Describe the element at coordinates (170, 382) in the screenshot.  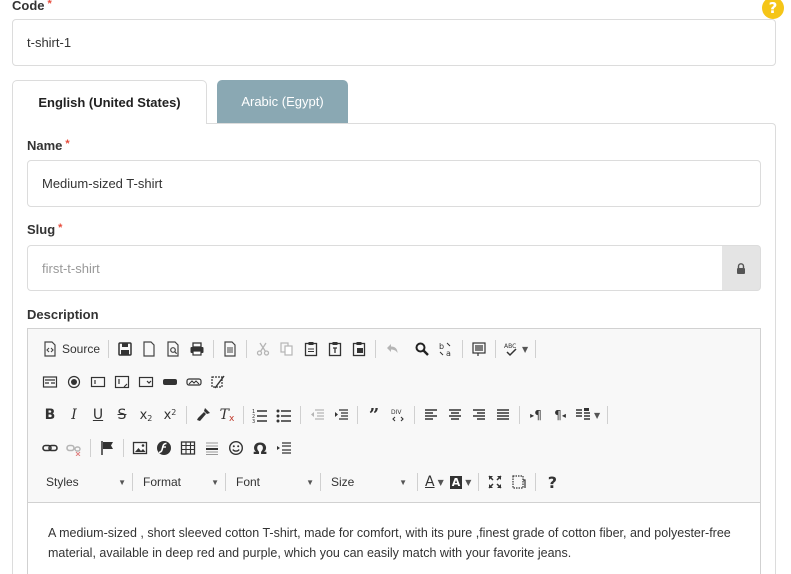
I see `button-field-icon` at that location.